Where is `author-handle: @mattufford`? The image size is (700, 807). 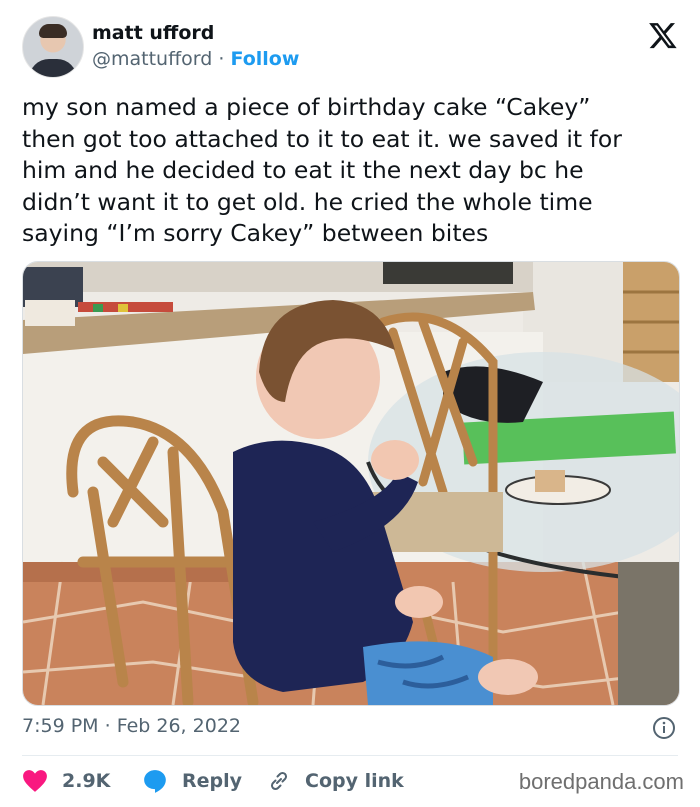 author-handle: @mattufford is located at coordinates (152, 59).